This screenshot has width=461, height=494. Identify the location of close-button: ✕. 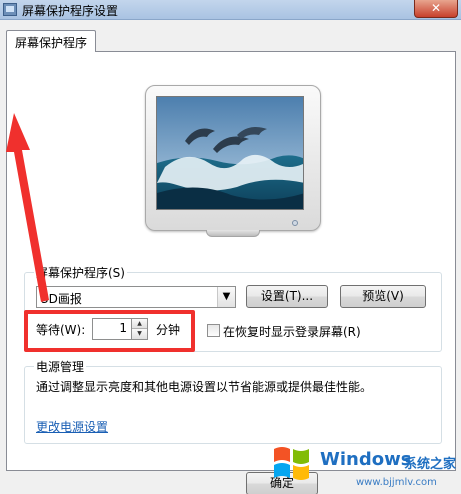
(436, 9).